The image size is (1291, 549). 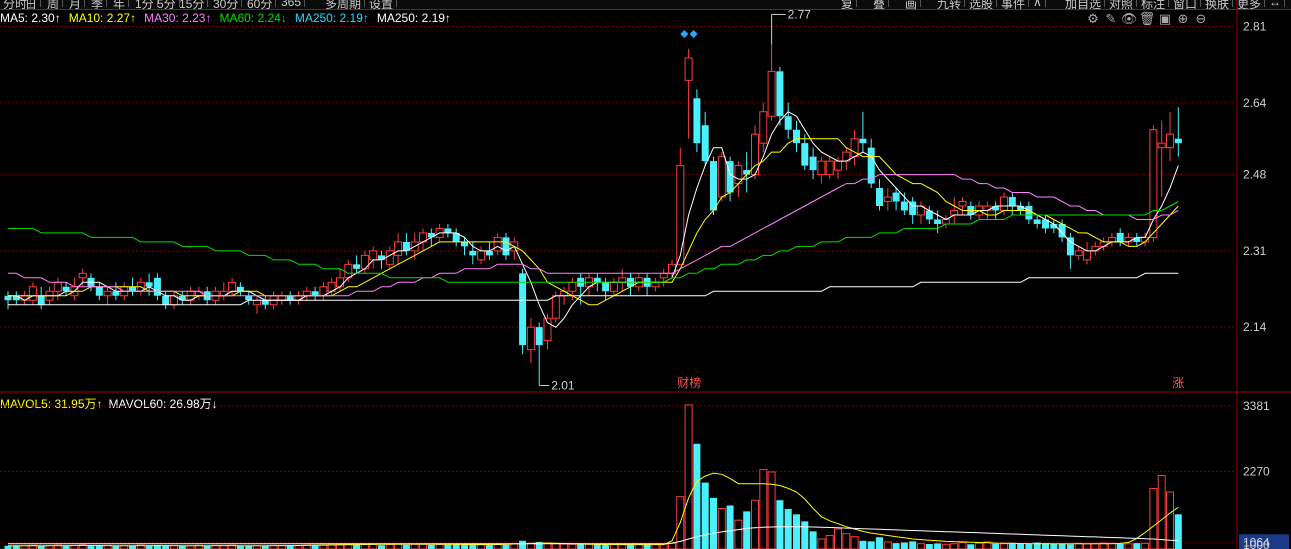 I want to click on price-tick-label: 2.81, so click(x=1255, y=26).